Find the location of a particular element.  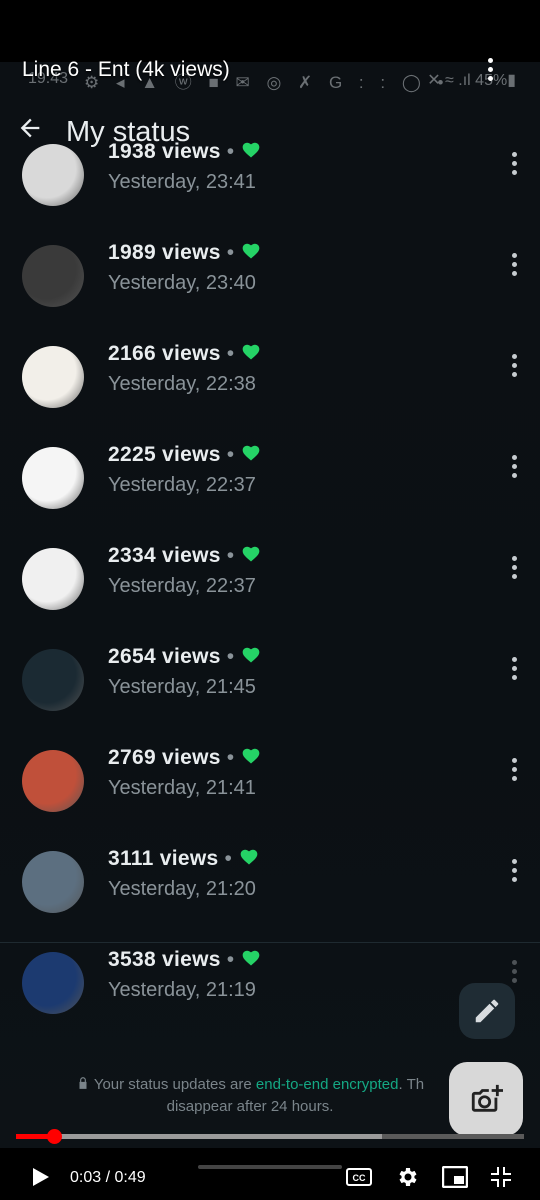

status-row: 2654 views • Yesterday, 21:45 is located at coordinates (270, 691).